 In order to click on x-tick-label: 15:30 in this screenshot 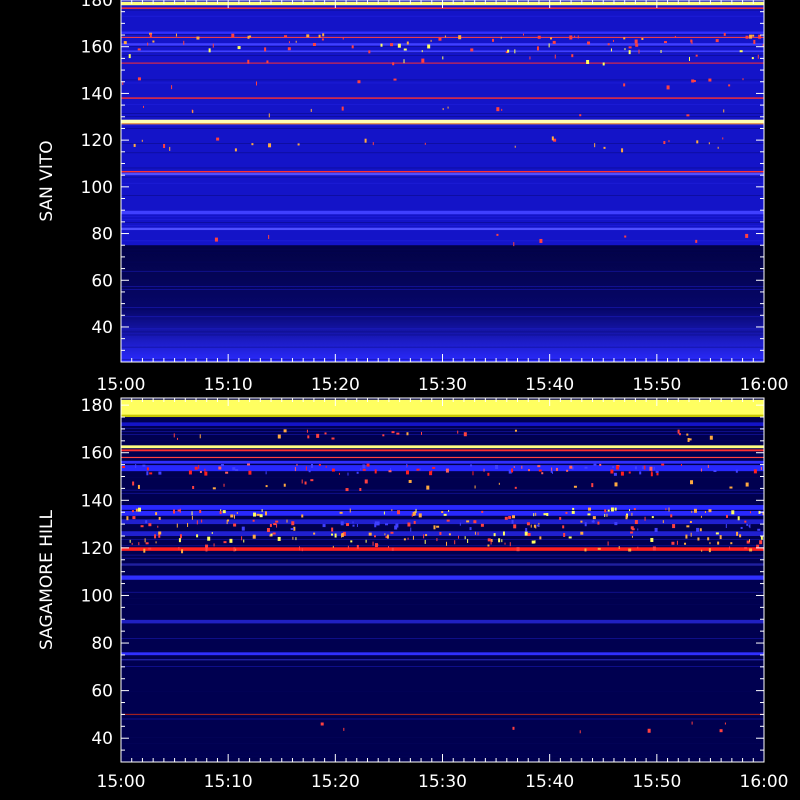, I will do `click(442, 782)`.